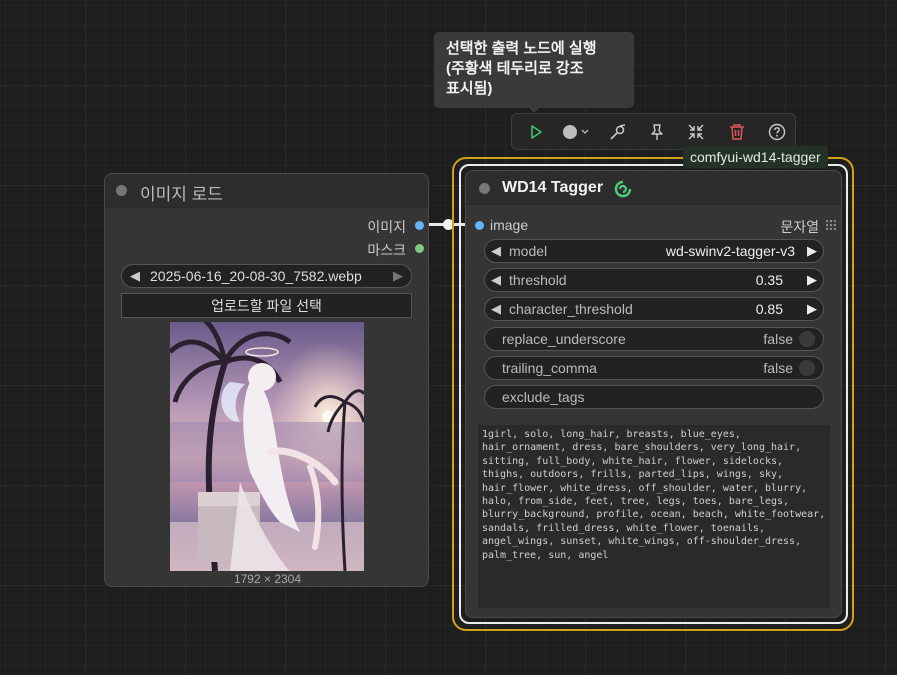 Image resolution: width=897 pixels, height=675 pixels. I want to click on node-header: 이미지 로드, so click(266, 191).